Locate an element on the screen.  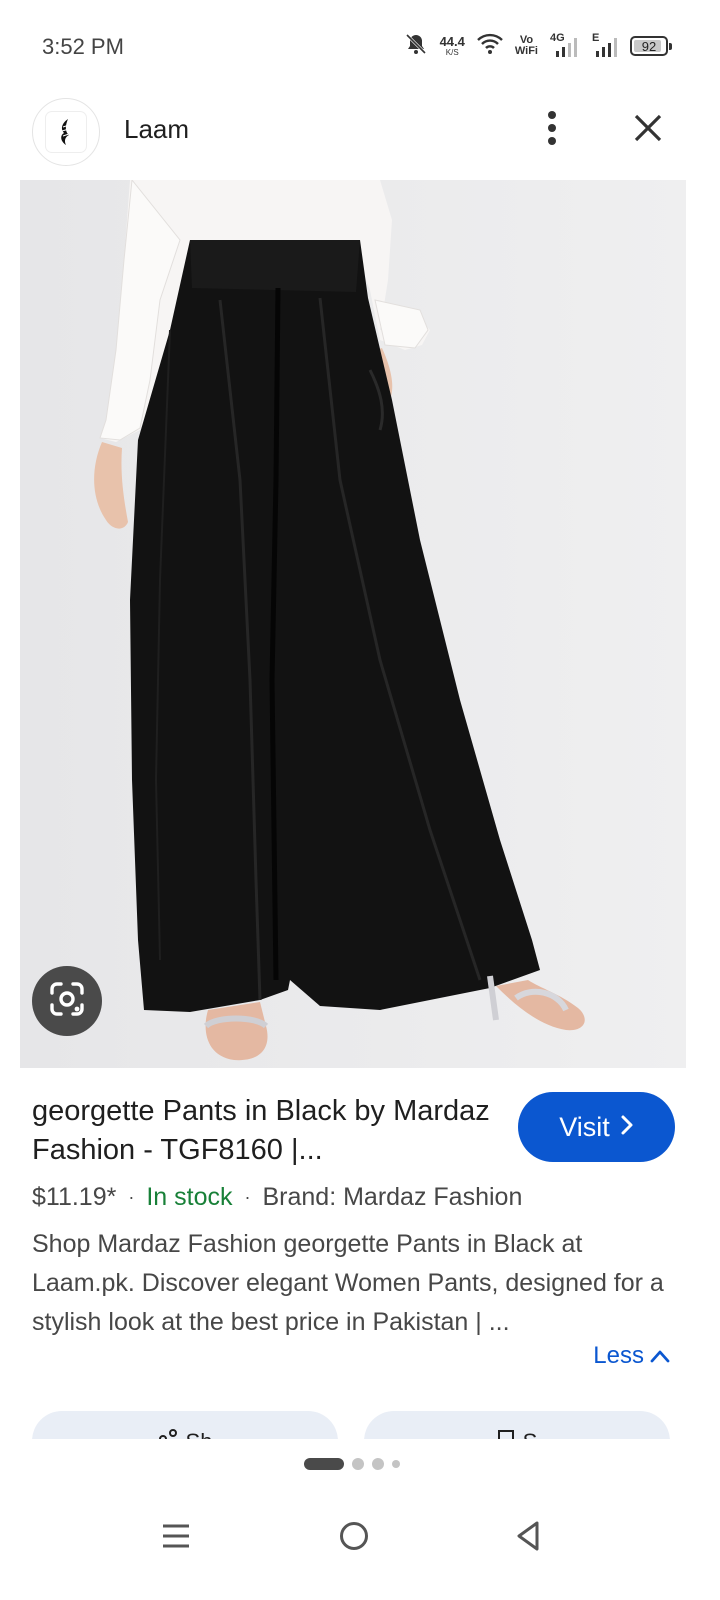
action-chips: Sh S is located at coordinates (360, 1422).